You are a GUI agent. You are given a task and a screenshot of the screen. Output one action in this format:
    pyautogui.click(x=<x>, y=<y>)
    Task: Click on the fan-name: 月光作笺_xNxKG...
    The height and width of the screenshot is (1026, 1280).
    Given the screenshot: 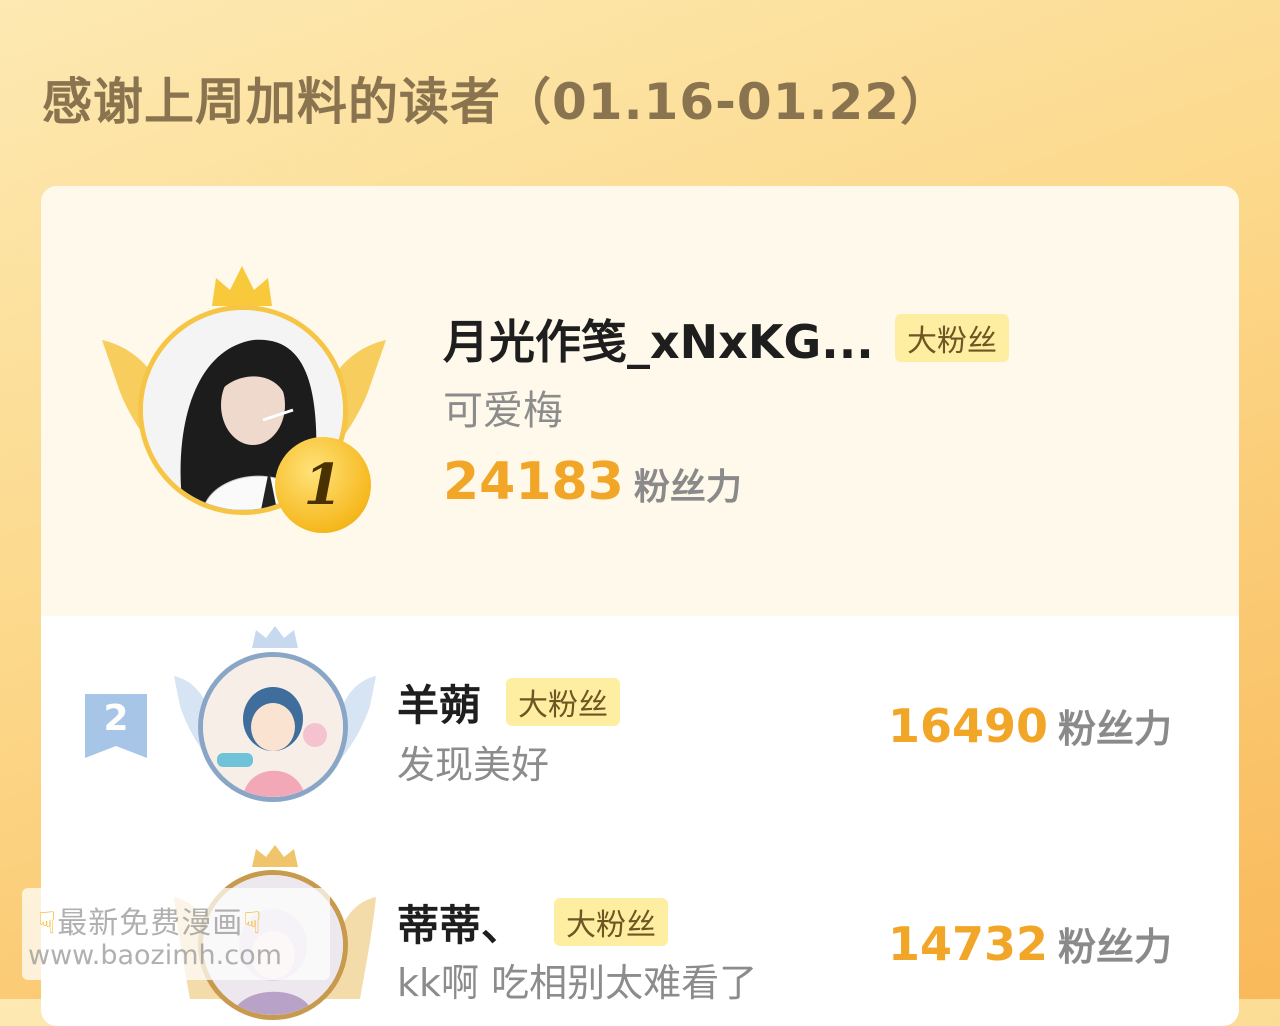 What is the action you would take?
    pyautogui.click(x=658, y=339)
    